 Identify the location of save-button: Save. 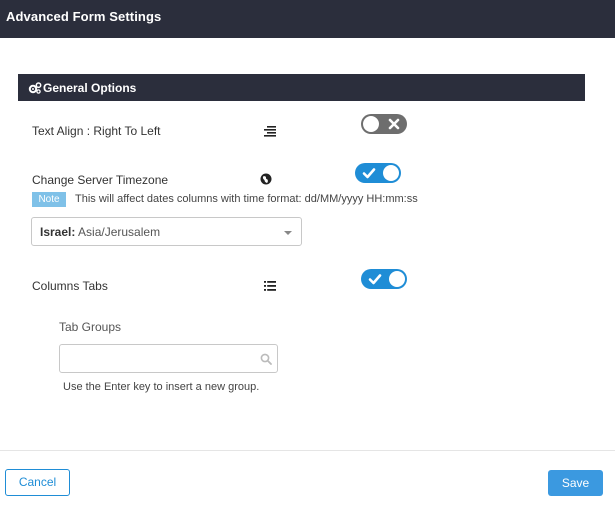
(575, 483).